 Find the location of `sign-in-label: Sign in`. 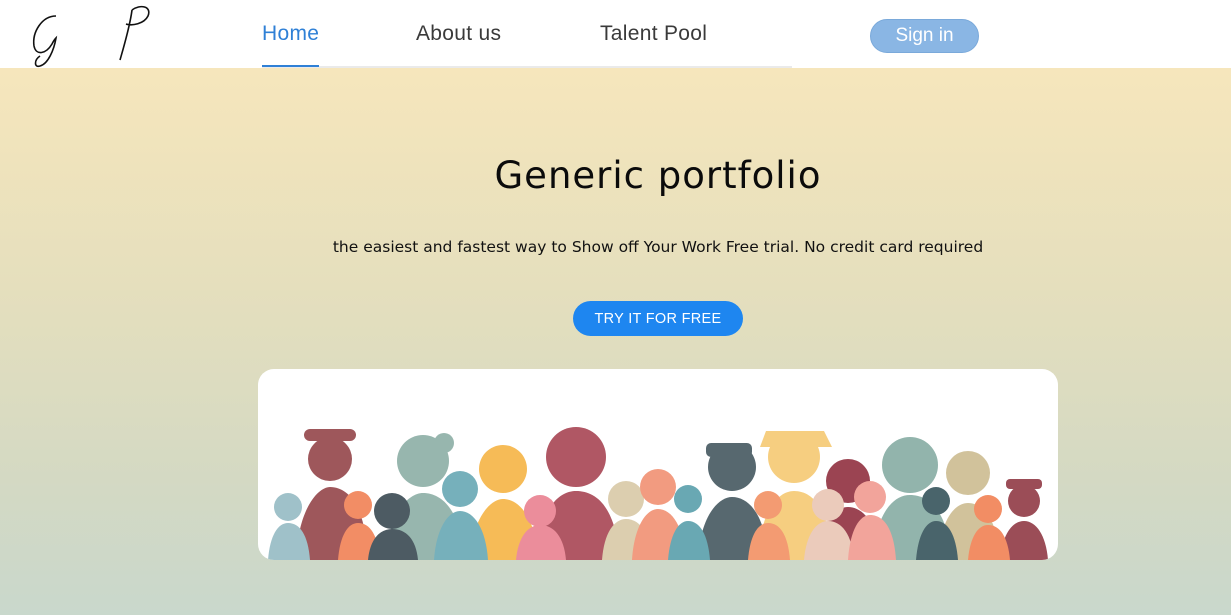

sign-in-label: Sign in is located at coordinates (924, 35).